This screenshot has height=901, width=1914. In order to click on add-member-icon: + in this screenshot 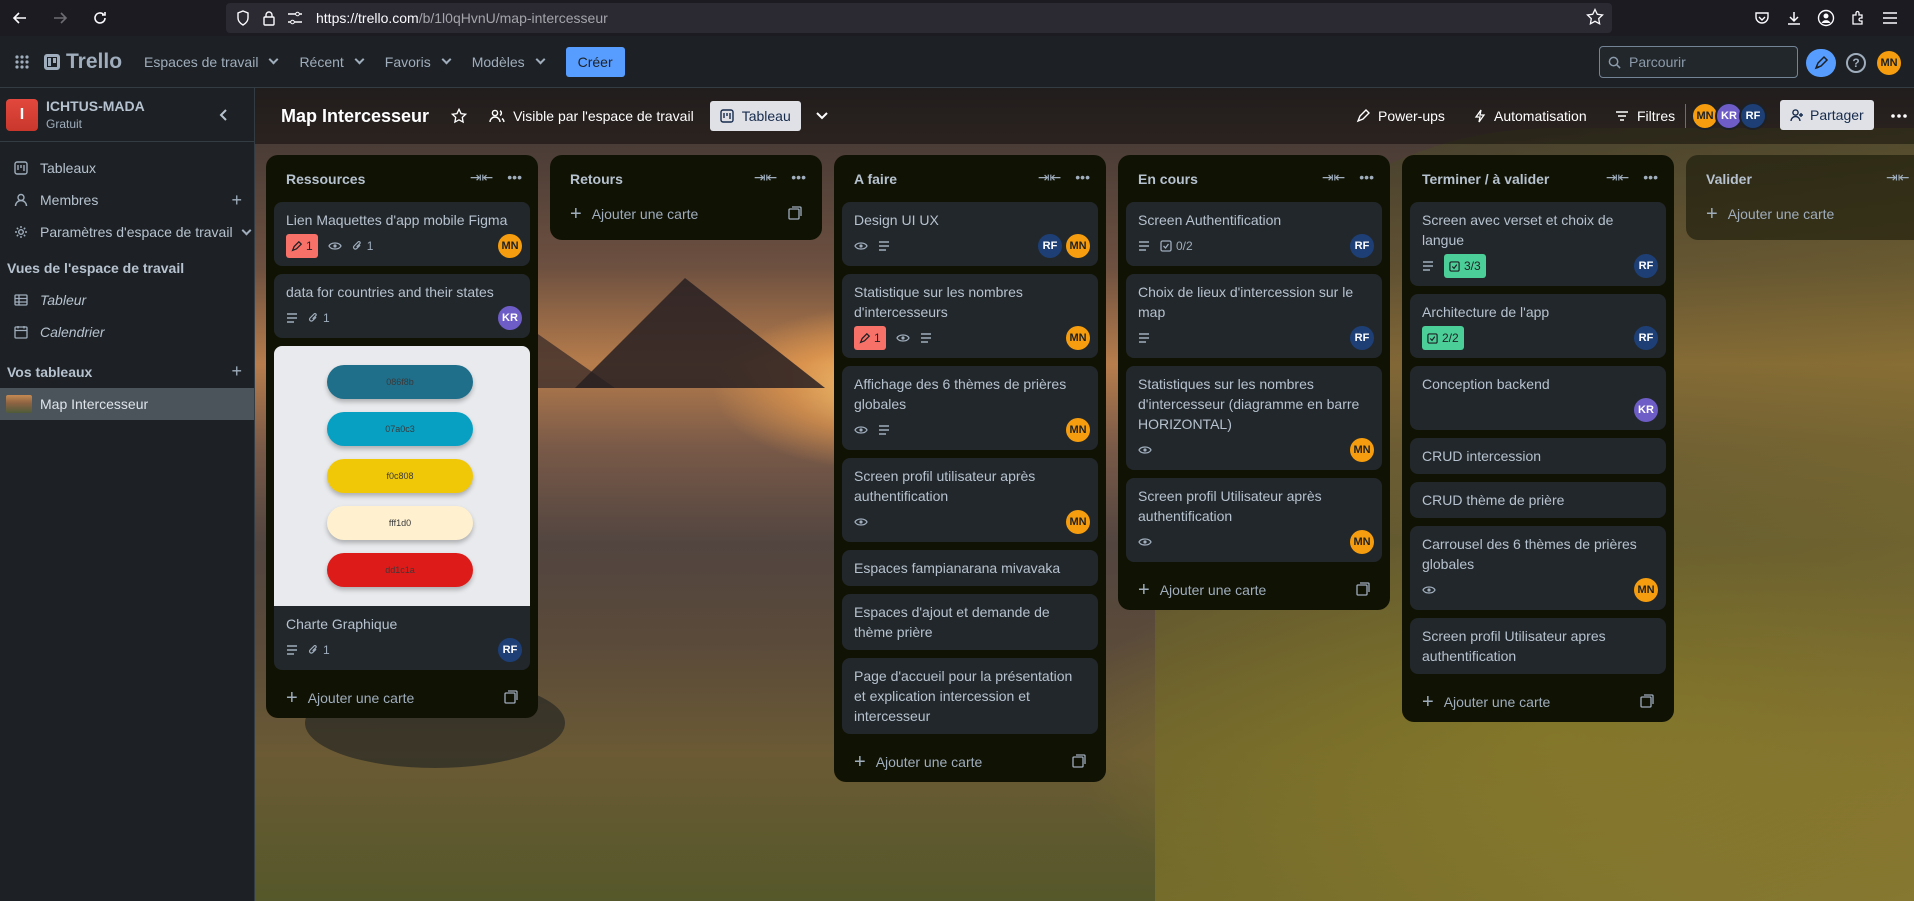, I will do `click(236, 200)`.